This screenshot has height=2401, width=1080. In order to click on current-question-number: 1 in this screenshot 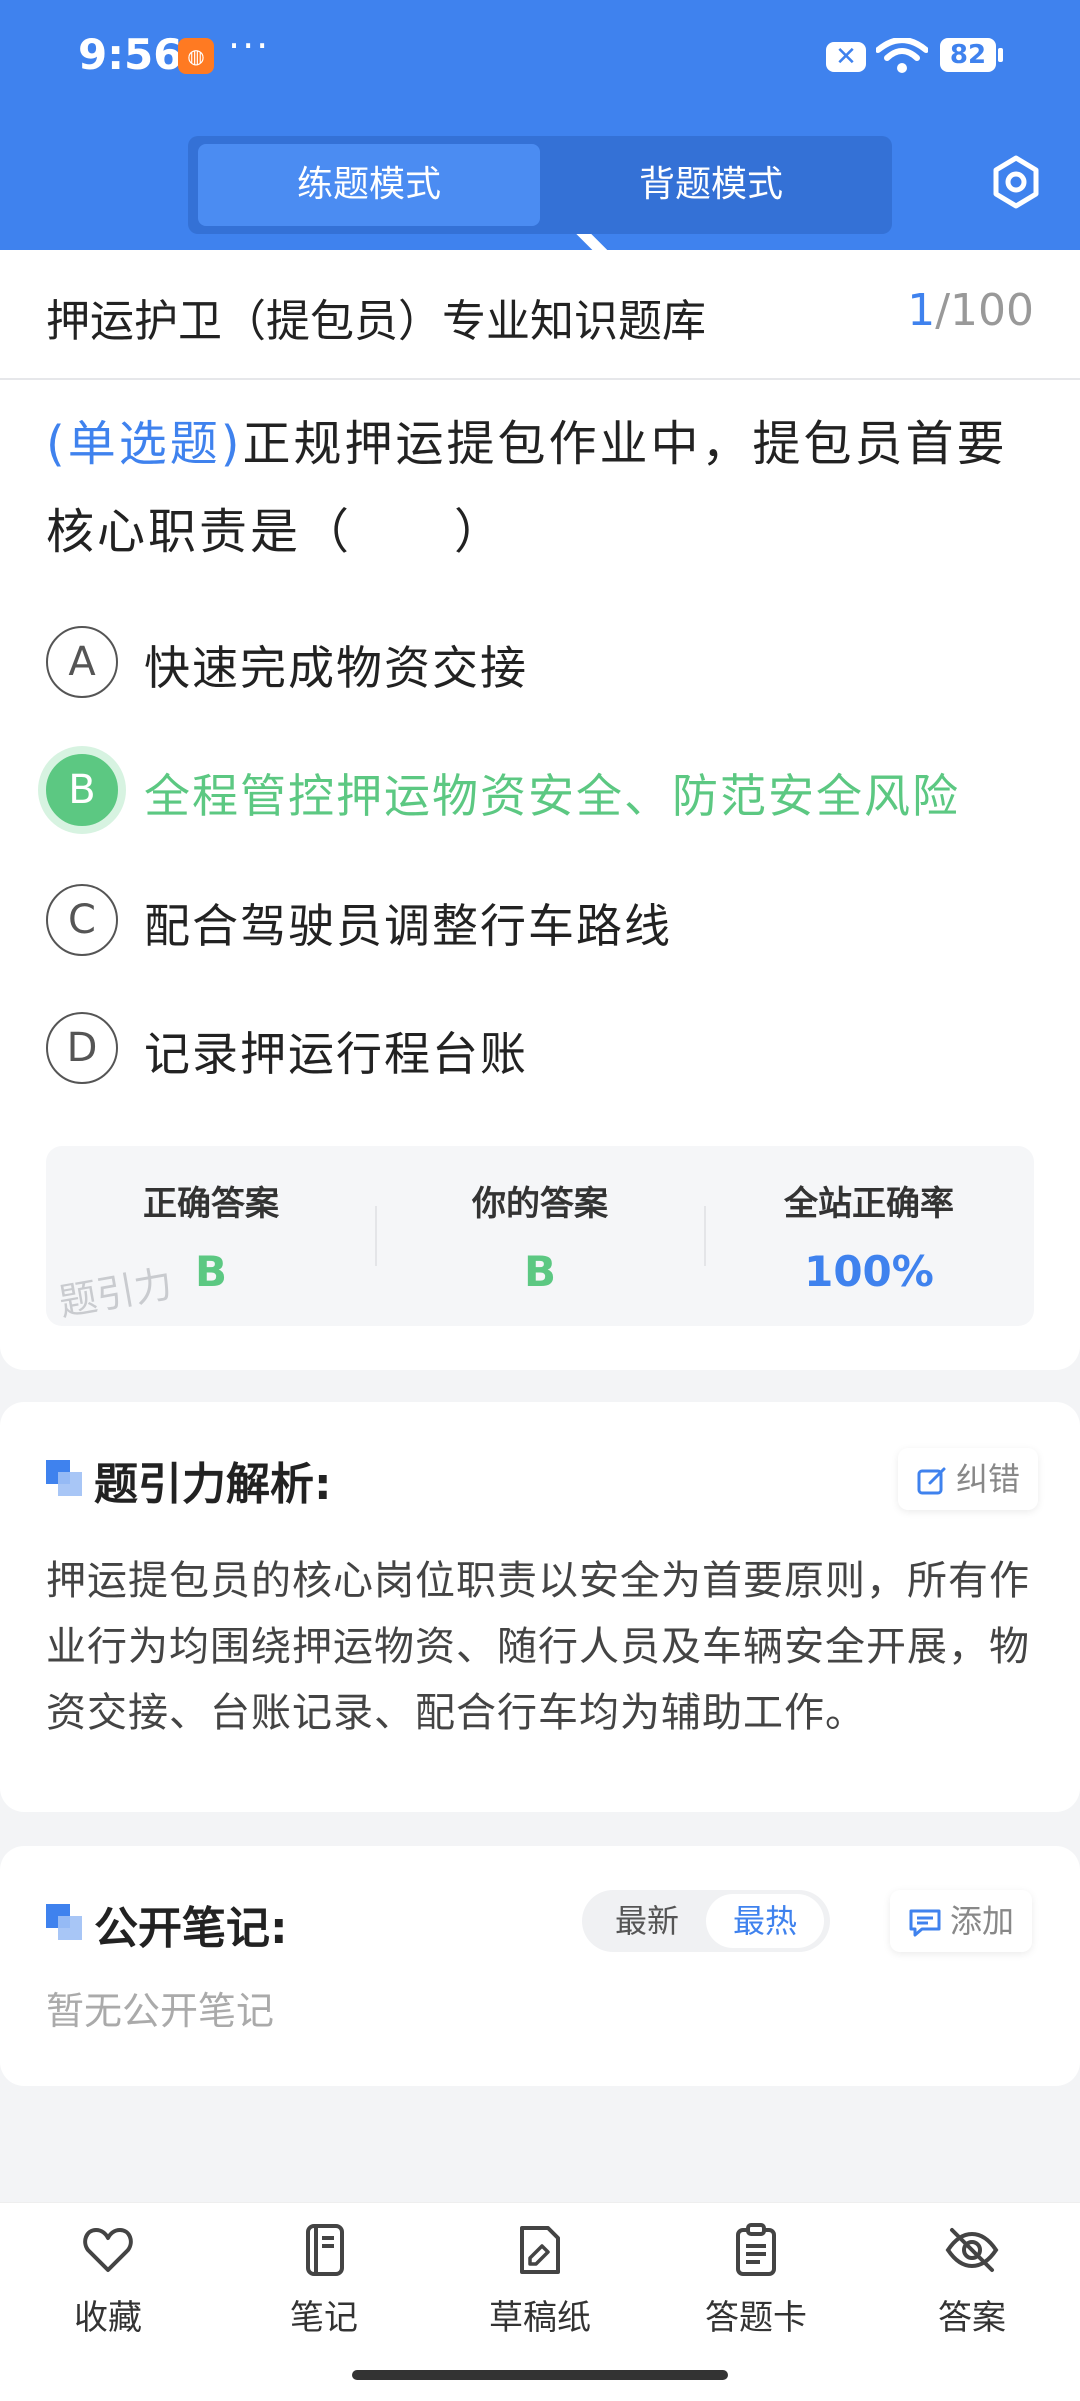, I will do `click(921, 310)`.